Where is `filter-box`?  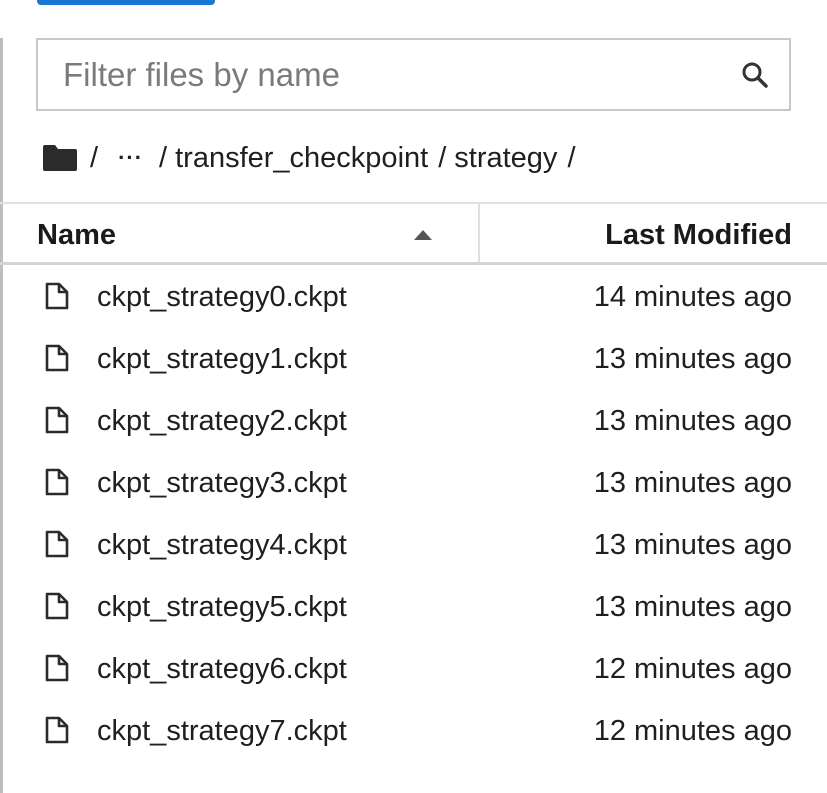 filter-box is located at coordinates (413, 74).